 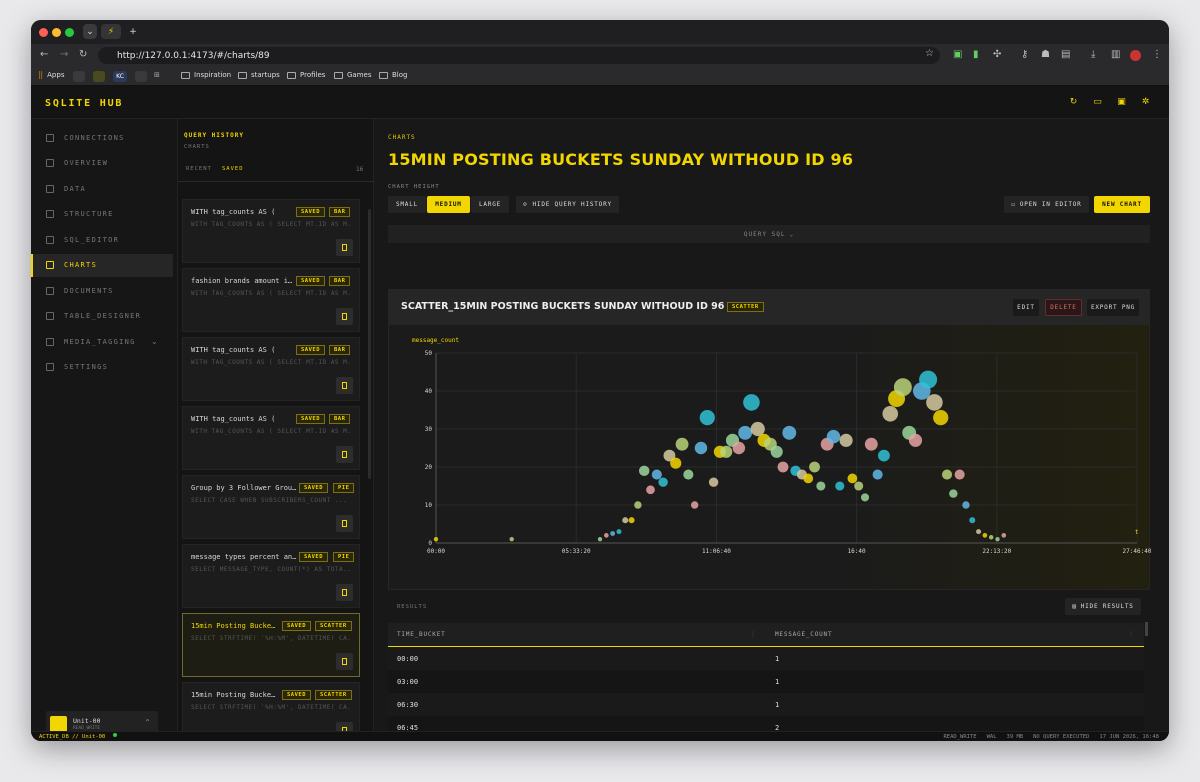 I want to click on results-scrollbar, so click(x=1146, y=629).